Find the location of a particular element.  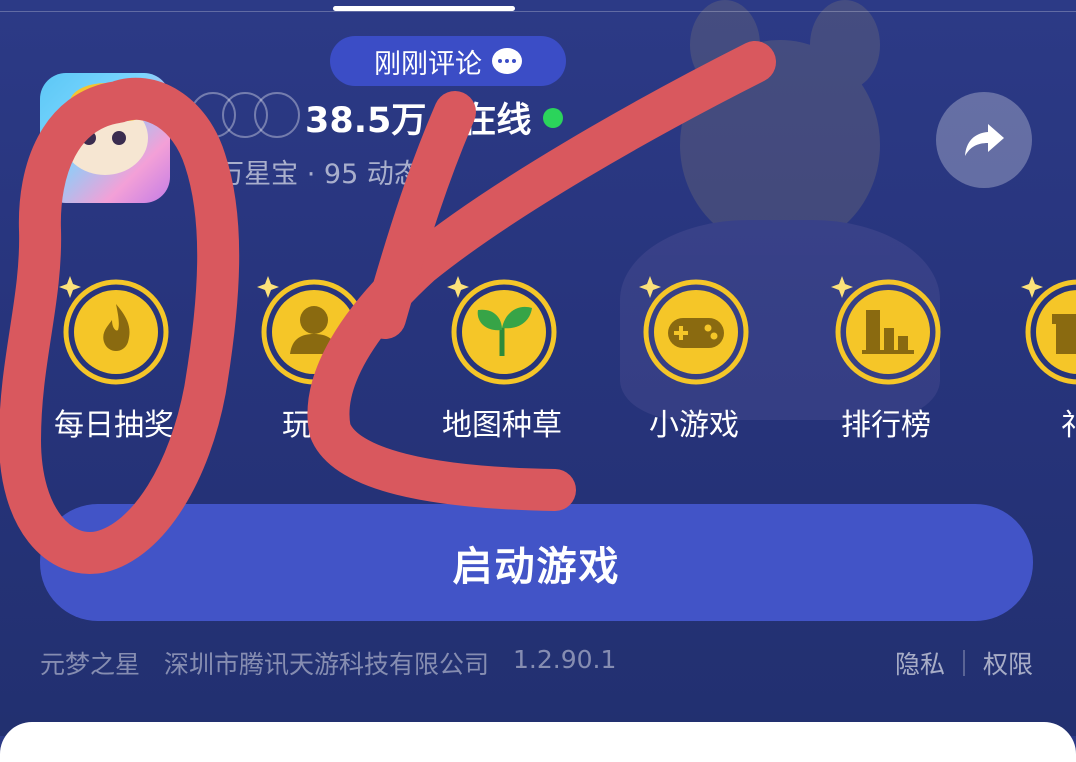

footer-info: 元梦之星 深圳市腾讯天游科技有限公司 1.2.90.1 隐私 权限 is located at coordinates (536, 663).